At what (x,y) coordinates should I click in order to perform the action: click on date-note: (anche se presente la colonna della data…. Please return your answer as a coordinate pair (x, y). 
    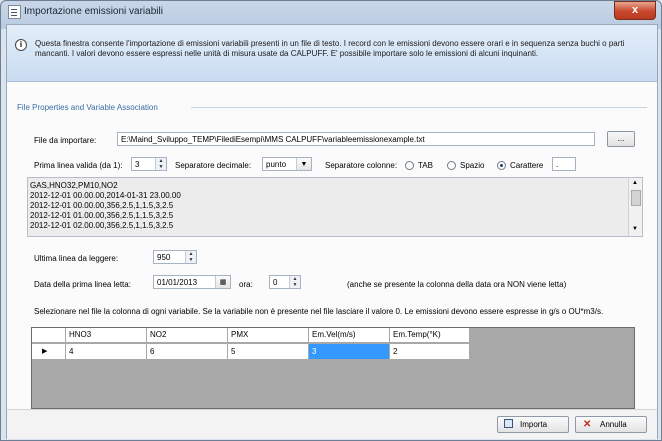
    Looking at the image, I should click on (457, 284).